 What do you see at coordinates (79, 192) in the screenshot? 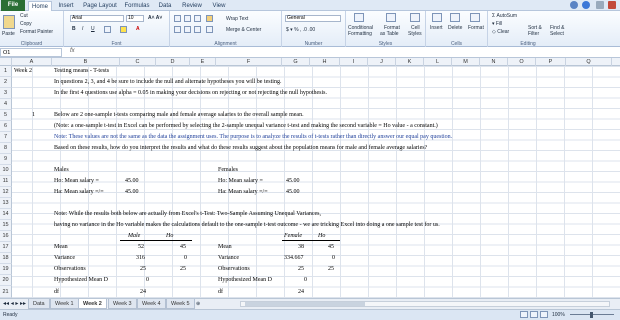
I see `cell-b12: Ha: Mean salary =/=` at bounding box center [79, 192].